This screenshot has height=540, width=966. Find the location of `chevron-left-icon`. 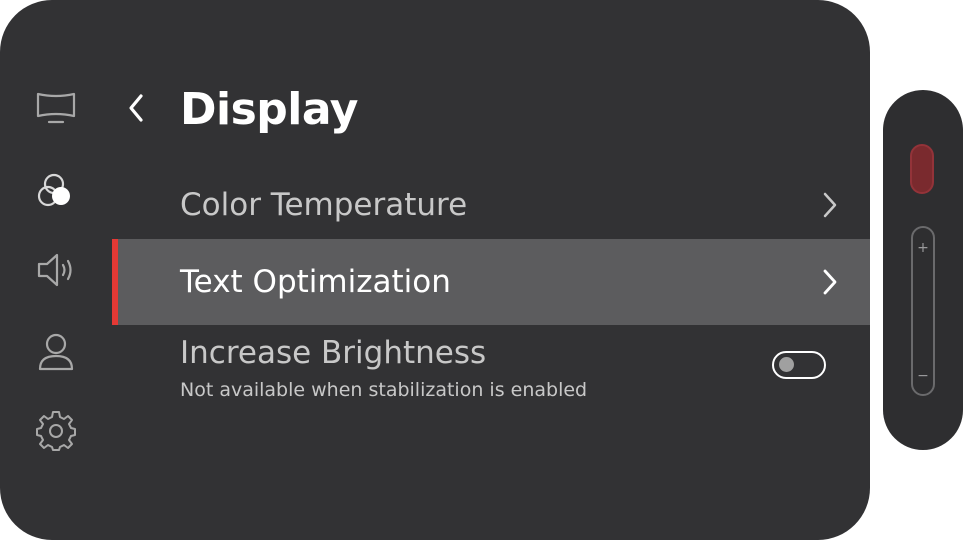

chevron-left-icon is located at coordinates (136, 108).